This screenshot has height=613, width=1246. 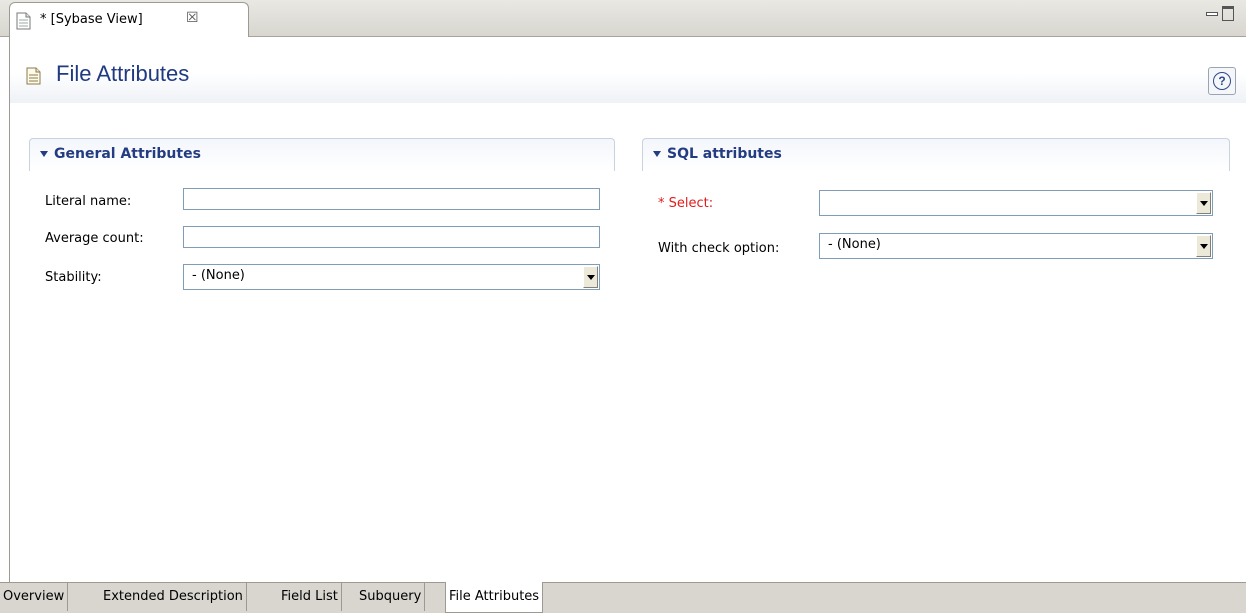 I want to click on average-count-label: Average count:, so click(x=94, y=238).